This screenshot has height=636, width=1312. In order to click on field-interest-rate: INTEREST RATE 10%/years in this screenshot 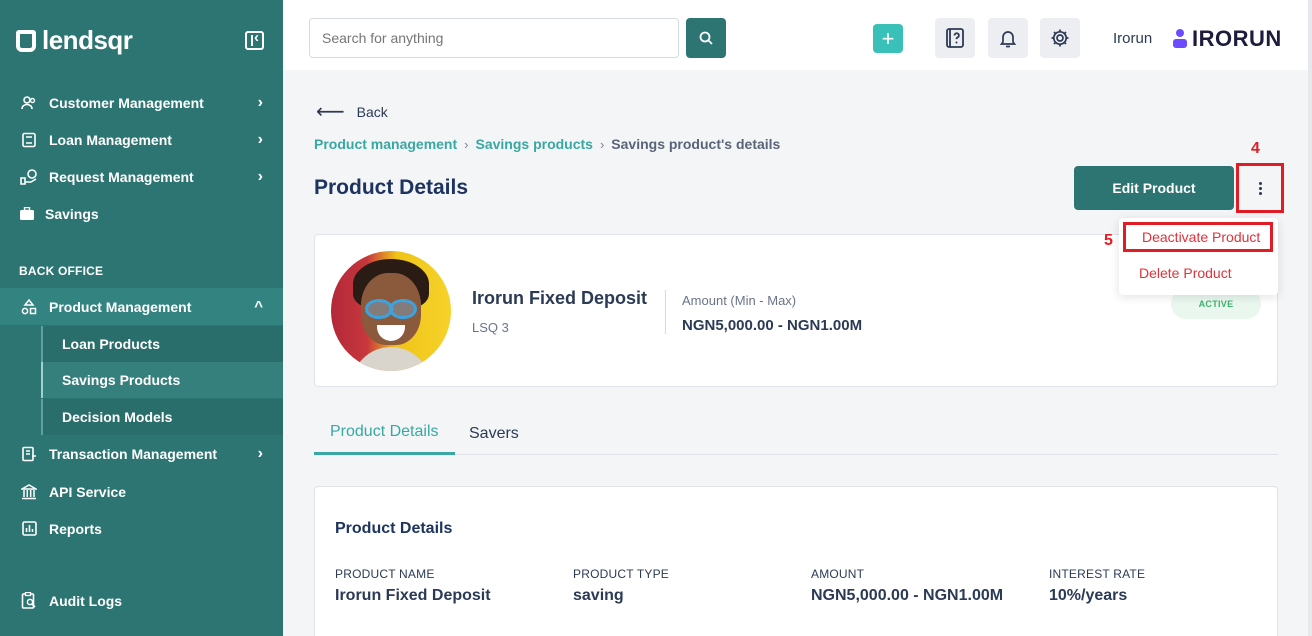, I will do `click(1097, 586)`.